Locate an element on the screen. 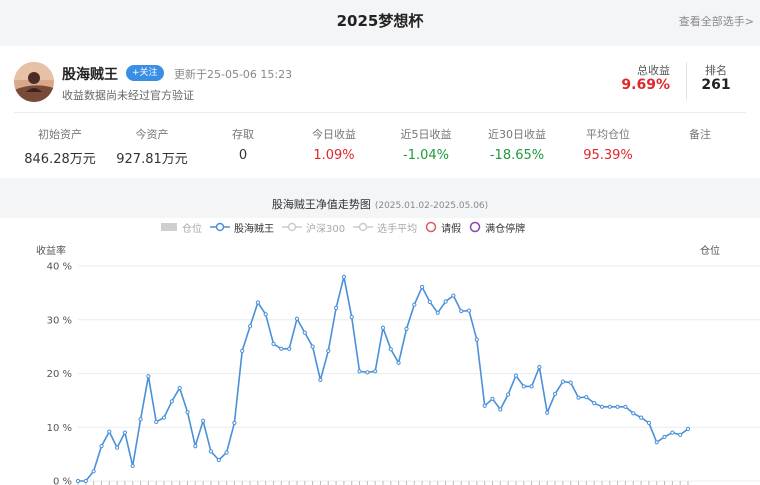  legend-item-position: 仓位 is located at coordinates (181, 227).